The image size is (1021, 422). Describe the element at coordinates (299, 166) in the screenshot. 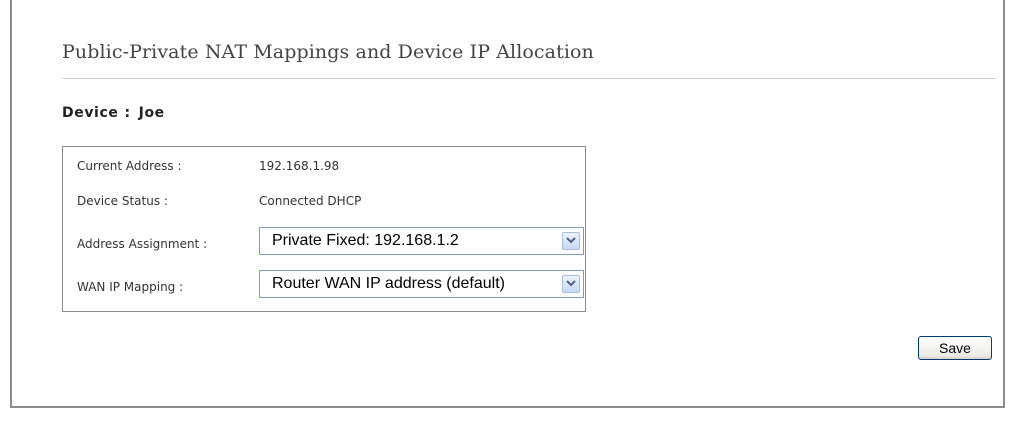

I see `current-address-value: 192.168.1.98` at that location.